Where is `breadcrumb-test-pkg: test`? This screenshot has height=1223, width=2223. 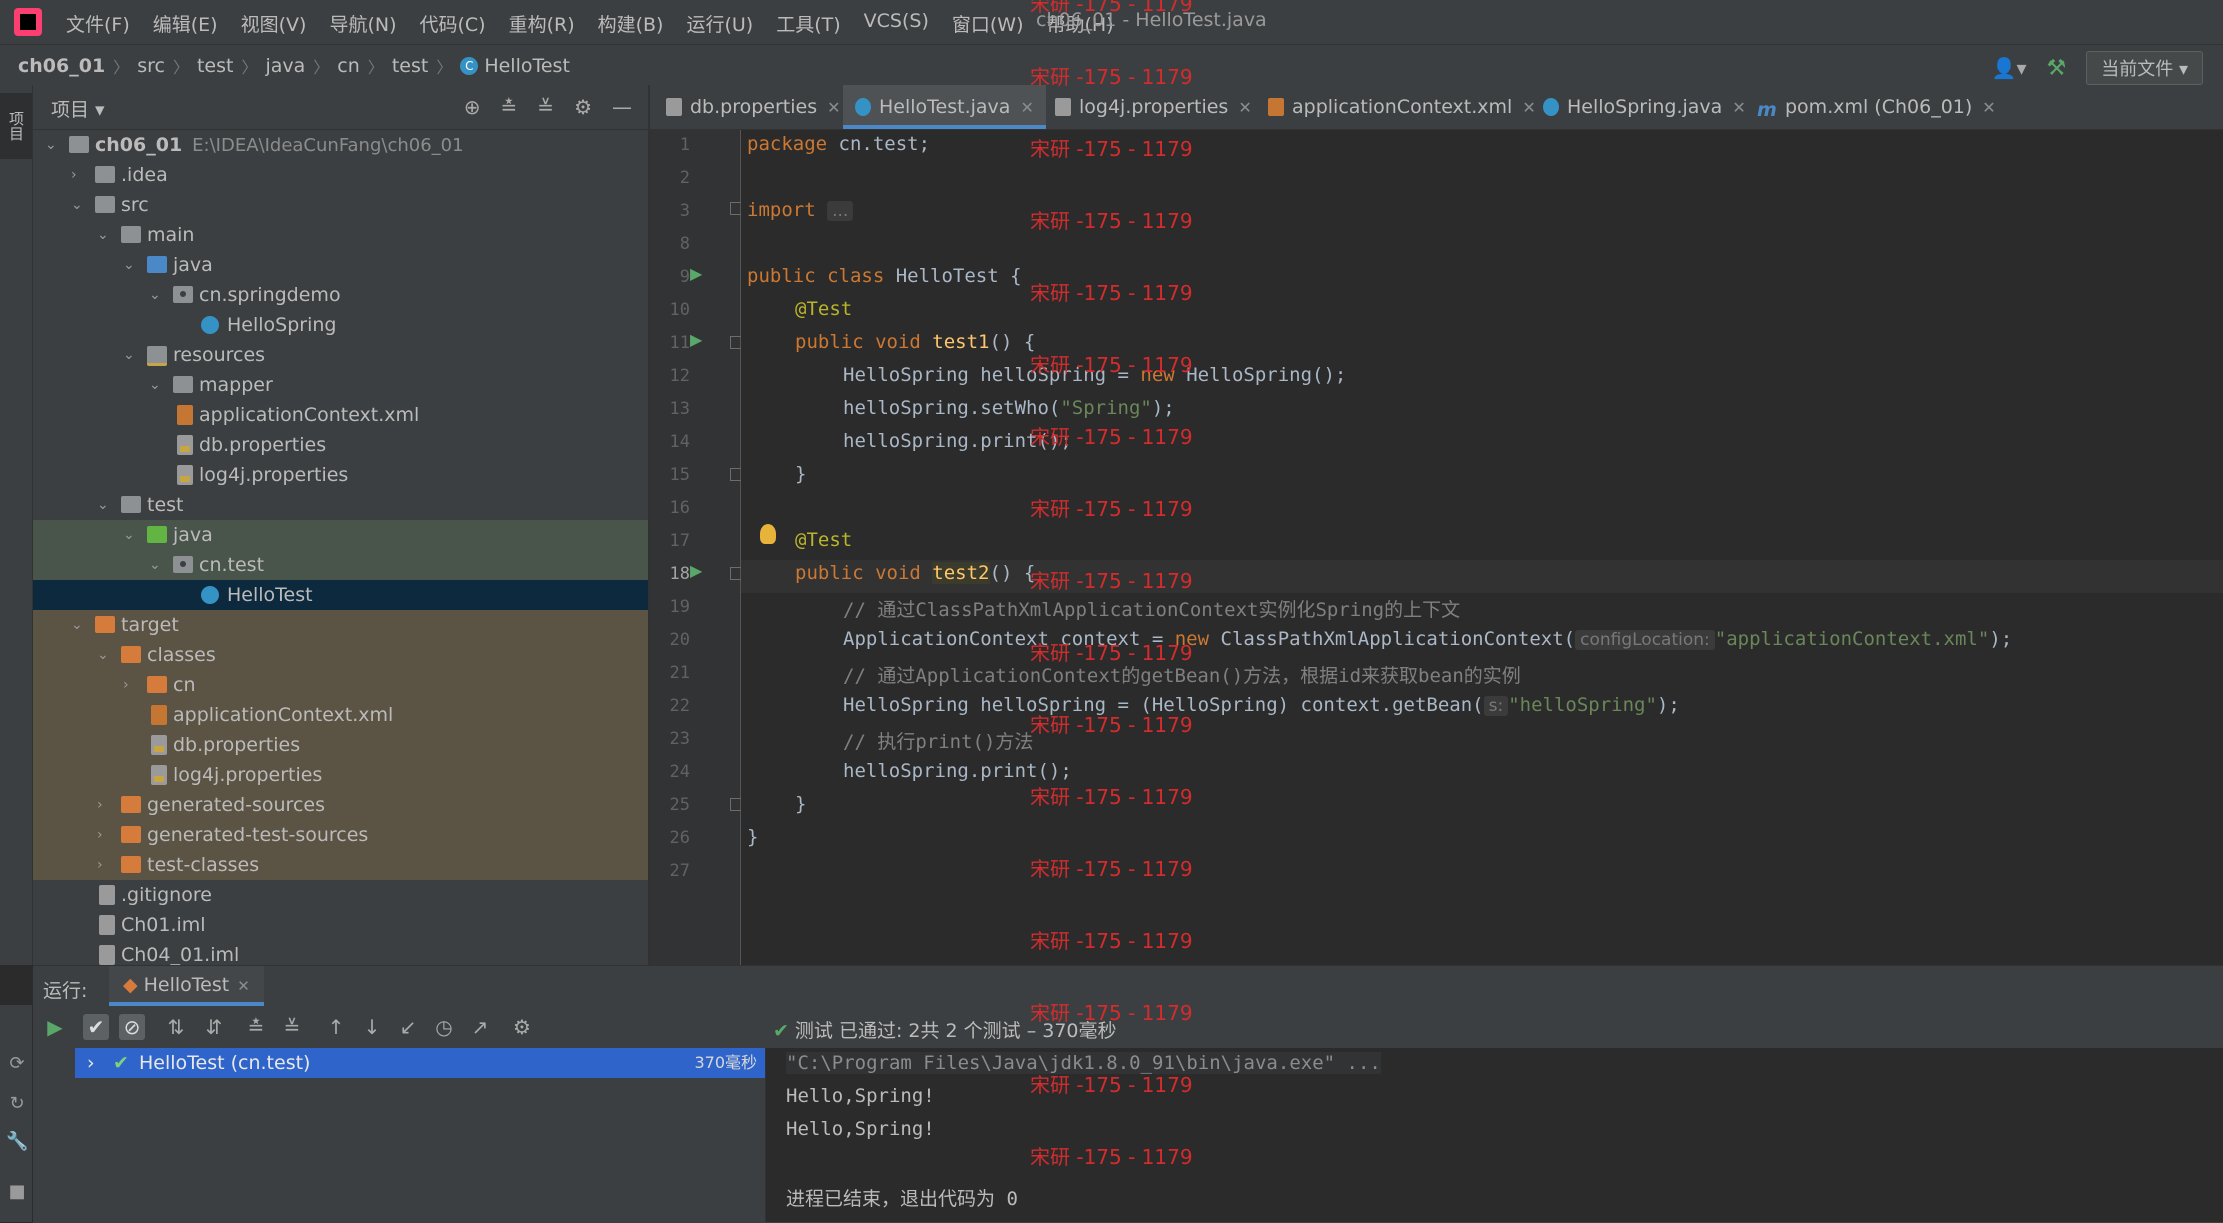 breadcrumb-test-pkg: test is located at coordinates (410, 66).